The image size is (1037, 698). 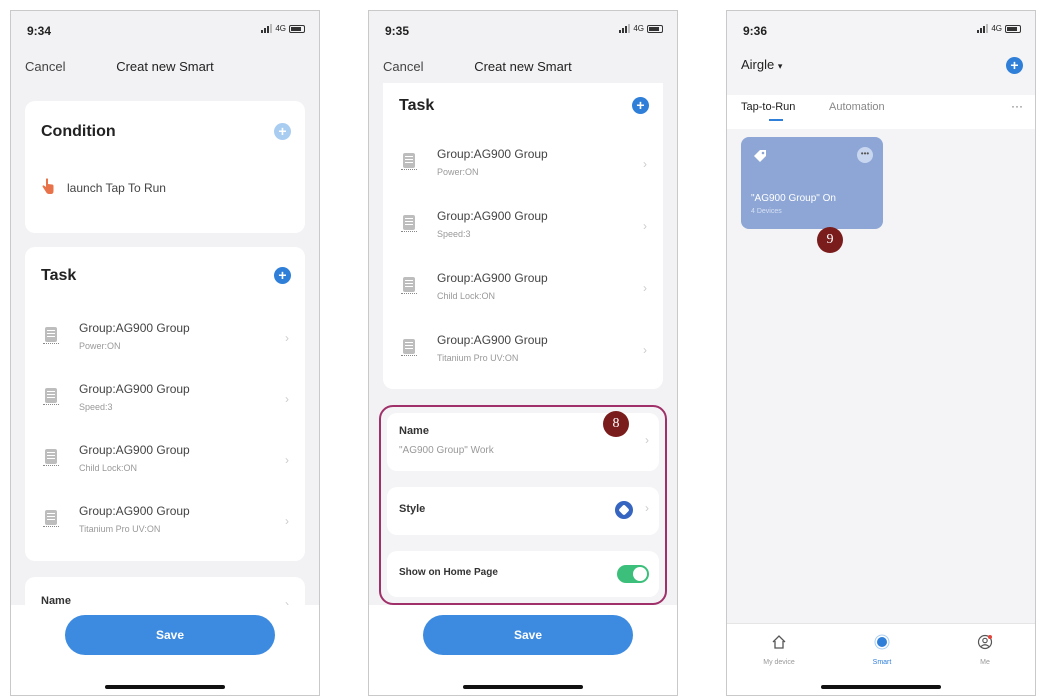 I want to click on tab-automation: Automation, so click(x=857, y=107).